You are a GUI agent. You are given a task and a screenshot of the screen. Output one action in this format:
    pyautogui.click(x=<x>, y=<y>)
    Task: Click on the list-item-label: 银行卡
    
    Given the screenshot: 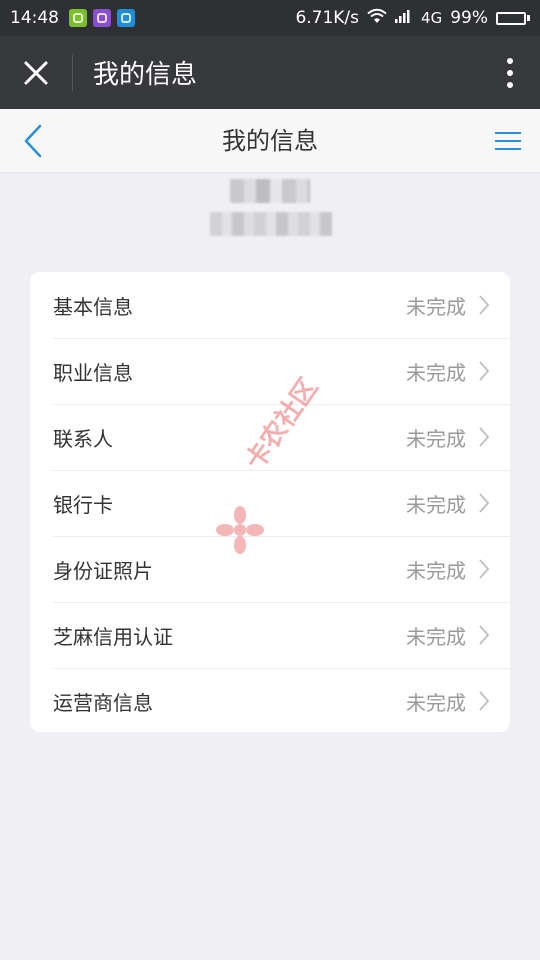 What is the action you would take?
    pyautogui.click(x=83, y=504)
    